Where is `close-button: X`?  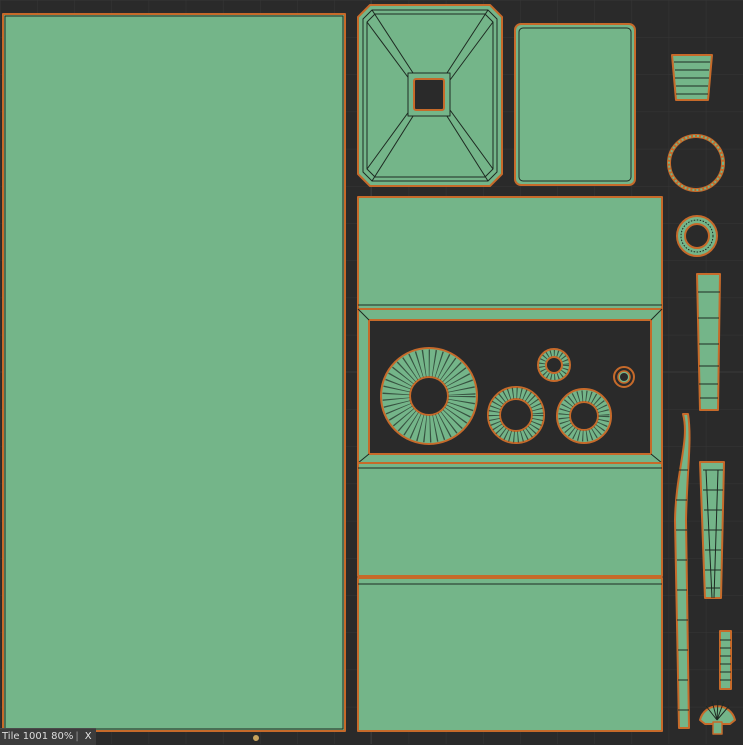 close-button: X is located at coordinates (88, 737).